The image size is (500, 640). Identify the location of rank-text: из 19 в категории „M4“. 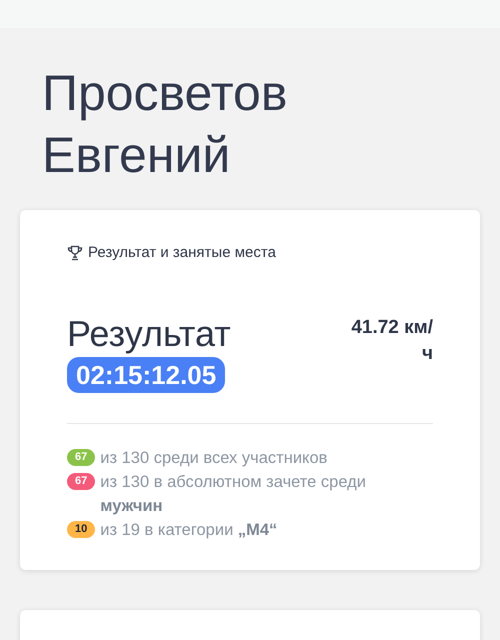
(189, 530).